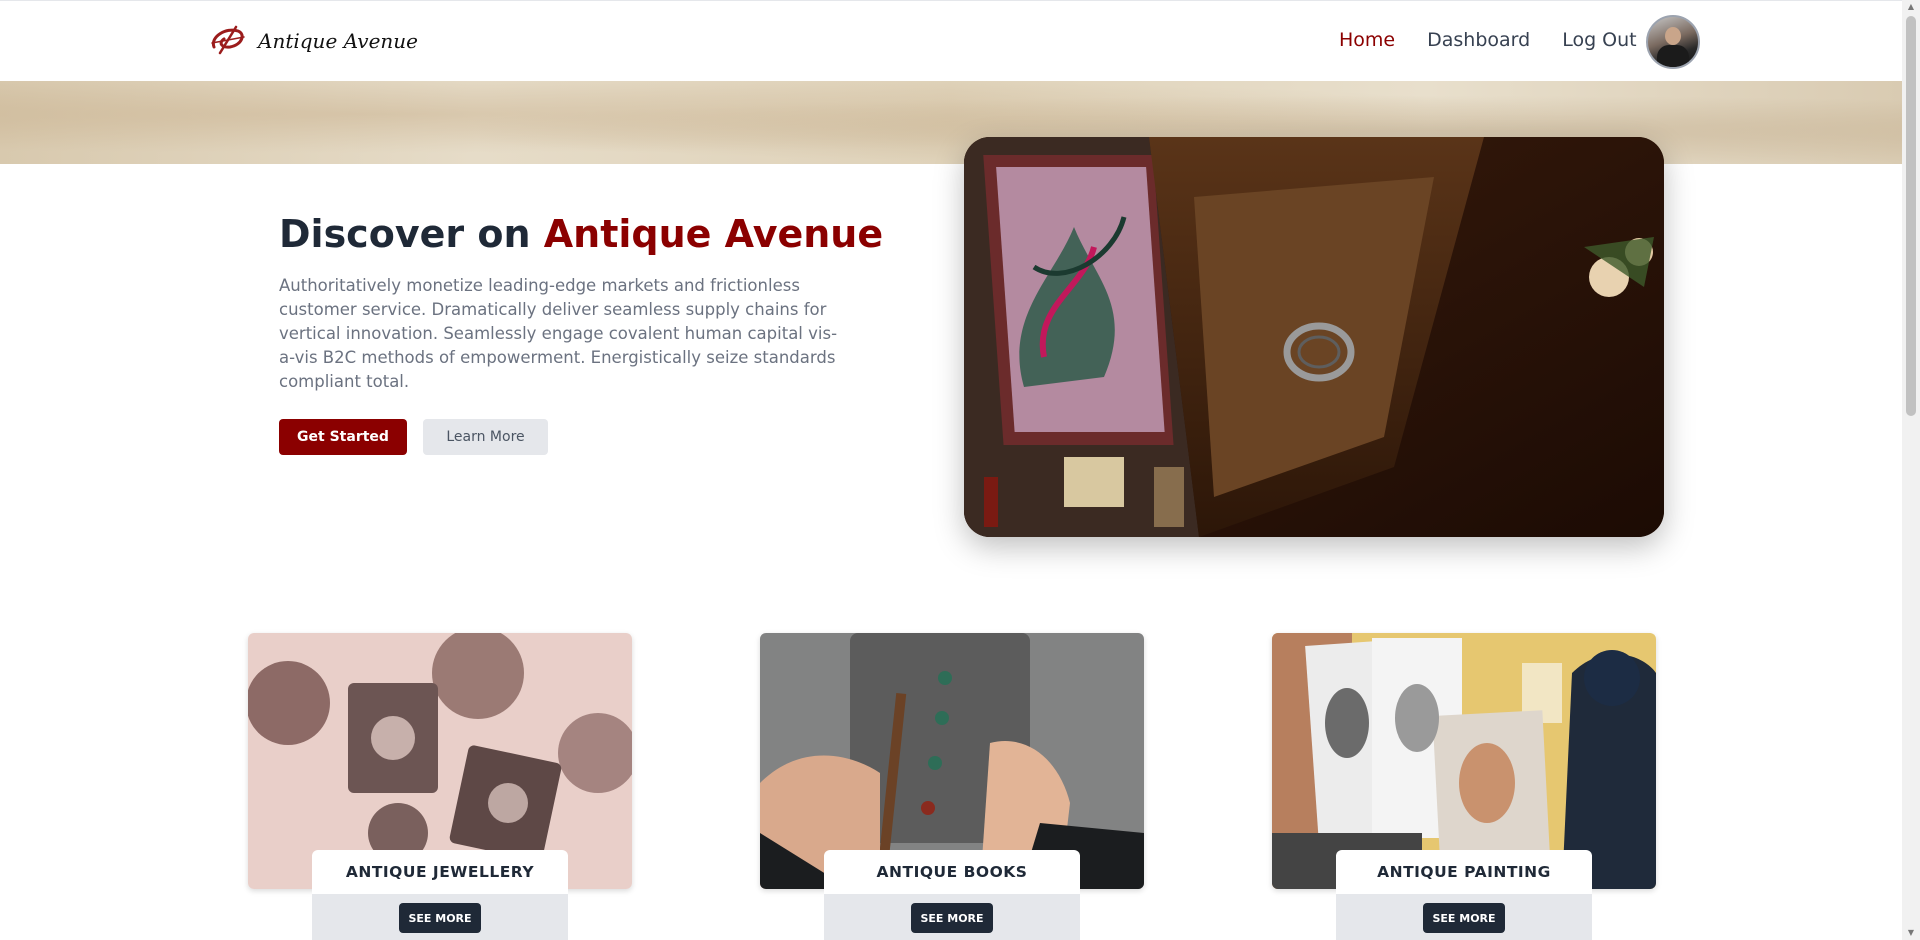 Image resolution: width=1920 pixels, height=940 pixels. Describe the element at coordinates (228, 40) in the screenshot. I see `brand-swirl-logo-icon` at that location.